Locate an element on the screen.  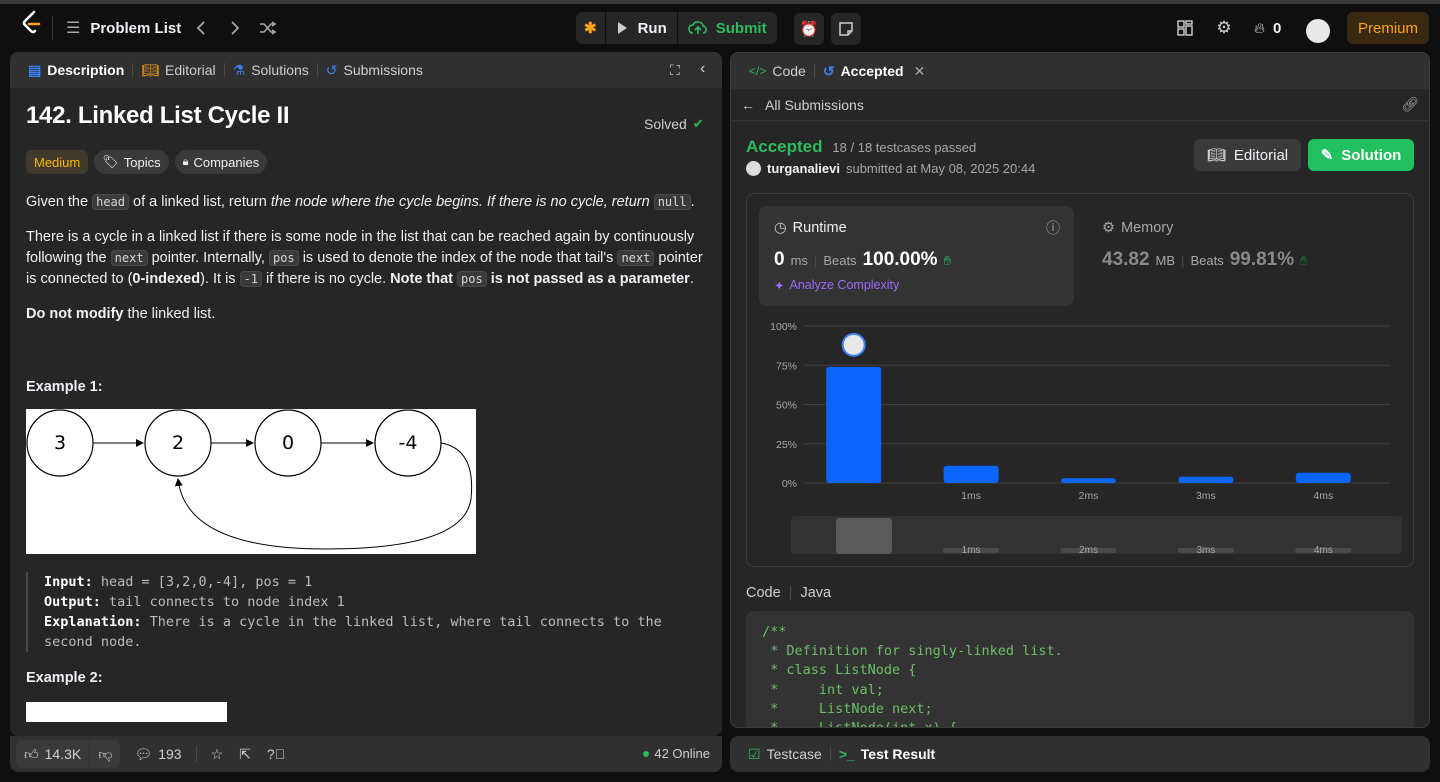
paragraph-3: Do not modify the linked list. is located at coordinates (121, 314).